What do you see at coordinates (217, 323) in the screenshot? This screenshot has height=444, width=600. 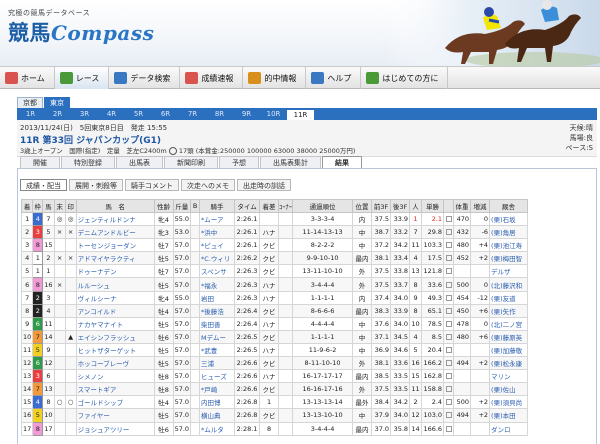 I see `cell-jockey: 柴田善` at bounding box center [217, 323].